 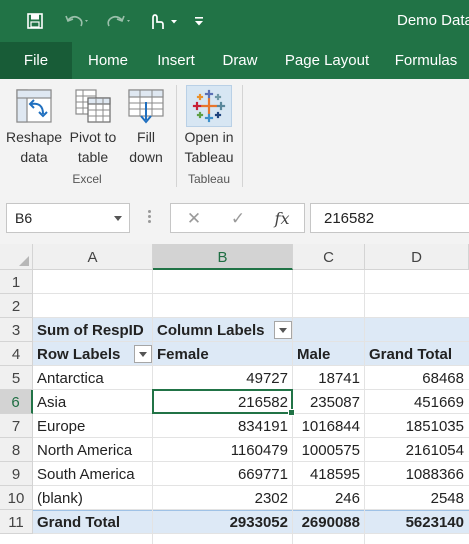 What do you see at coordinates (16, 282) in the screenshot?
I see `row-header-1: 1` at bounding box center [16, 282].